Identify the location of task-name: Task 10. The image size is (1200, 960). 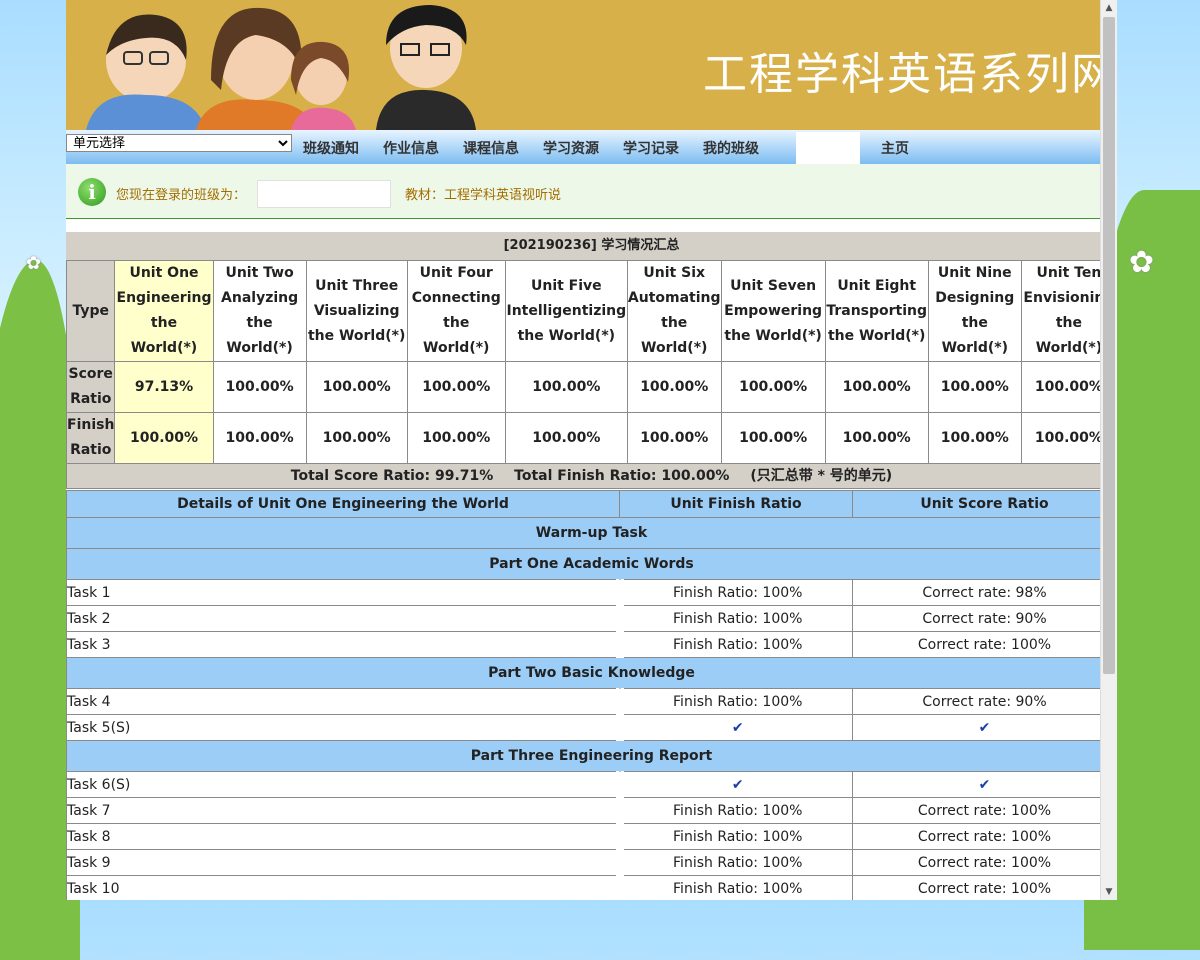
(345, 887).